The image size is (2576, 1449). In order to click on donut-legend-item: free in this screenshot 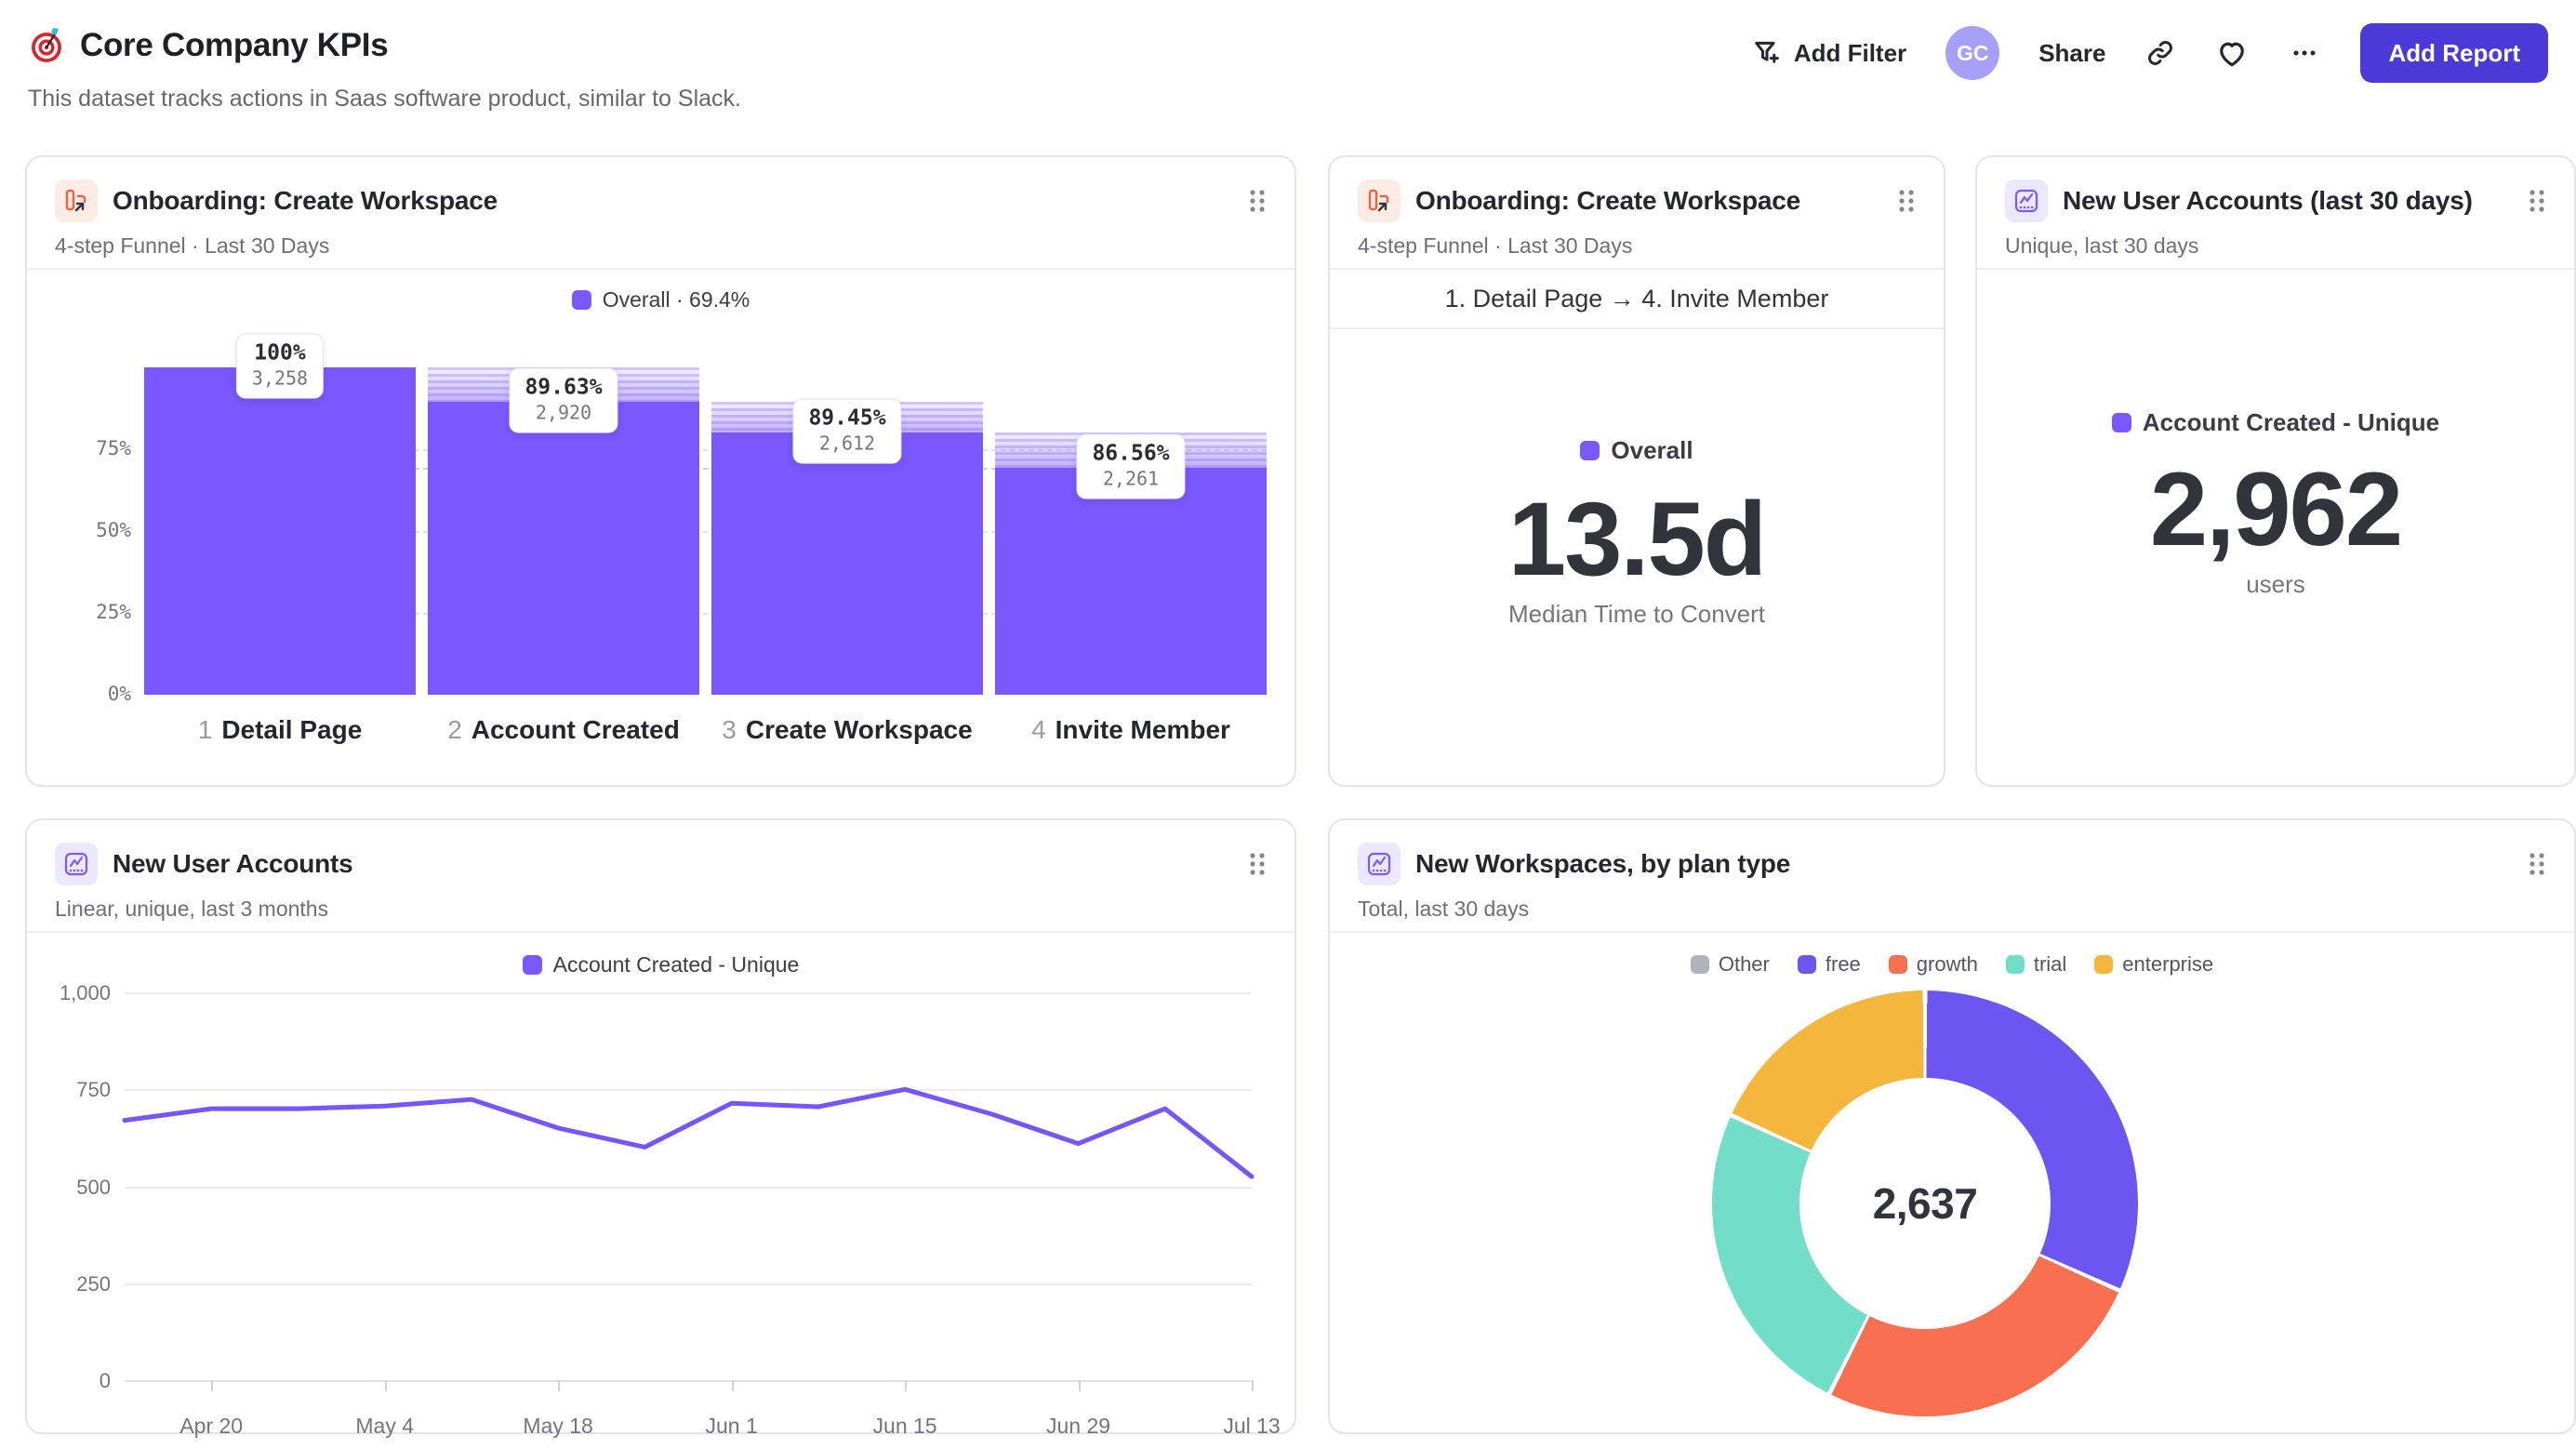, I will do `click(1829, 965)`.